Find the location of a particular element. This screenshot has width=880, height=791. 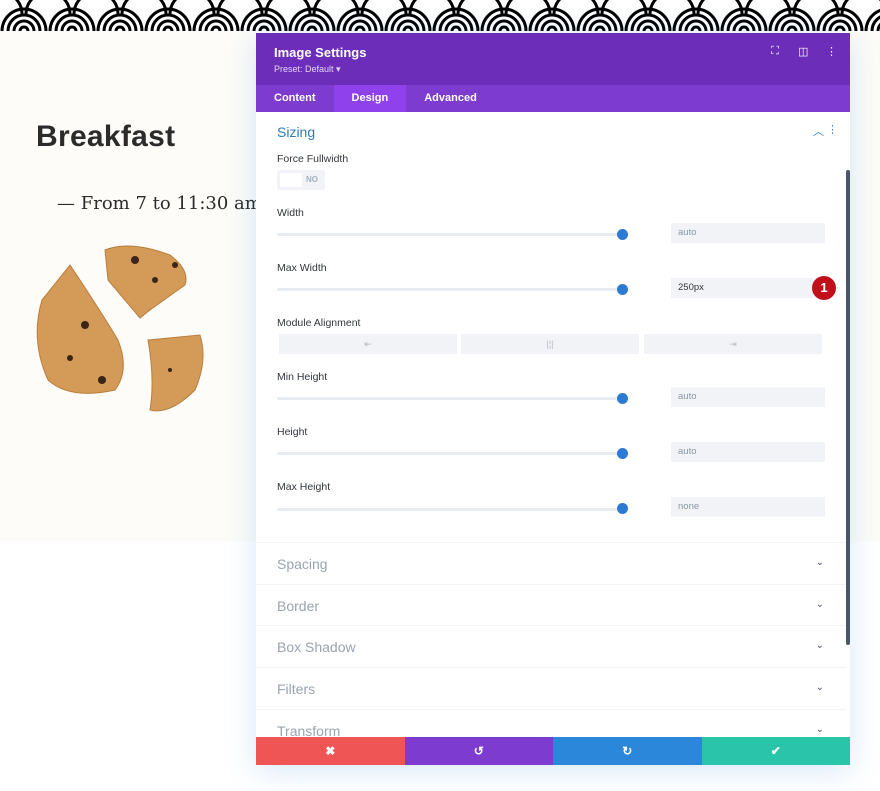

height-slider-handle is located at coordinates (622, 453).